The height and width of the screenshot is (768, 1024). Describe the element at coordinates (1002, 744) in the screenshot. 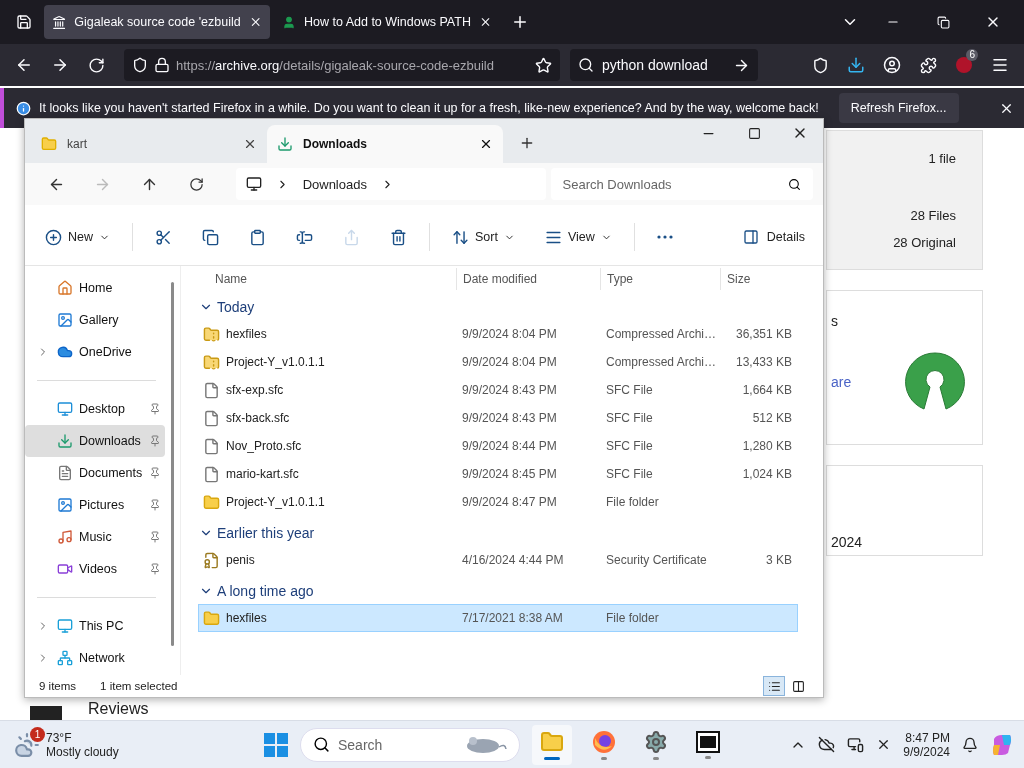

I see `copilot-icon` at that location.